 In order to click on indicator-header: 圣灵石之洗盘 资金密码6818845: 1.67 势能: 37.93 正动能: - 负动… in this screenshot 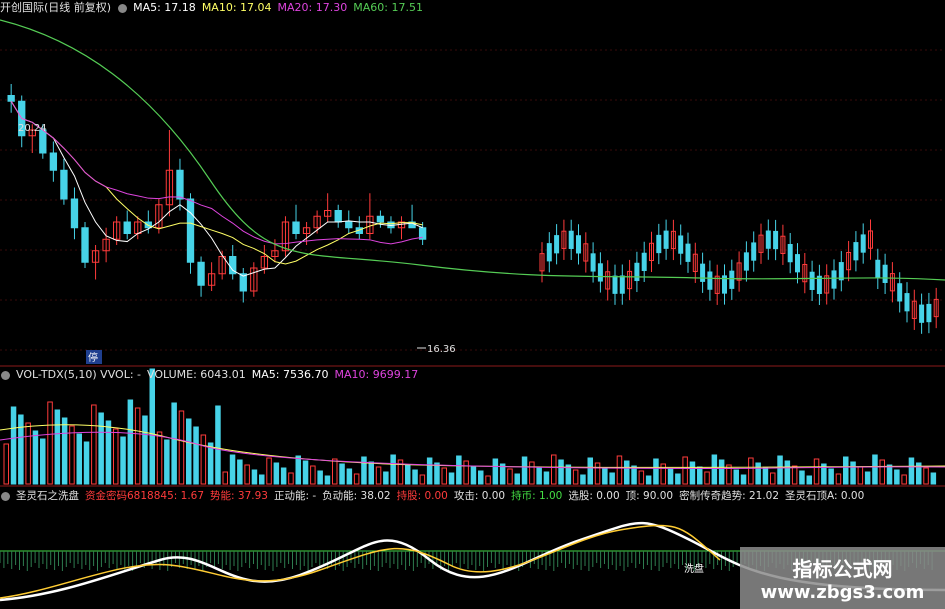, I will do `click(435, 496)`.